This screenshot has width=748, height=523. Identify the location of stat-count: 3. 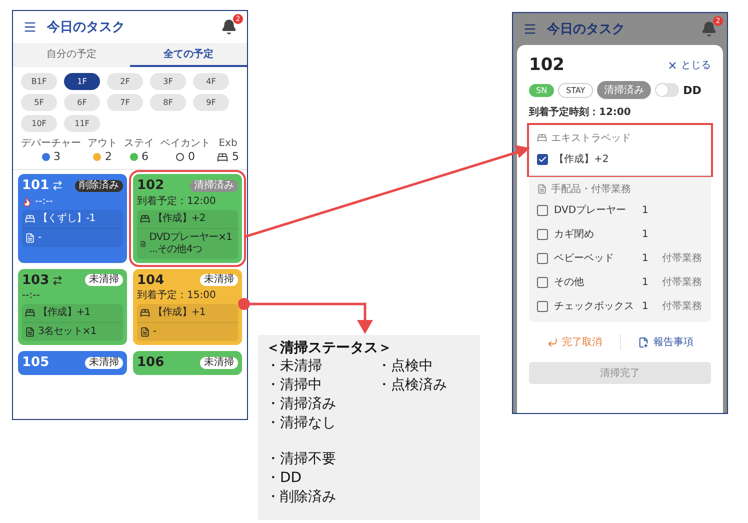
(57, 157).